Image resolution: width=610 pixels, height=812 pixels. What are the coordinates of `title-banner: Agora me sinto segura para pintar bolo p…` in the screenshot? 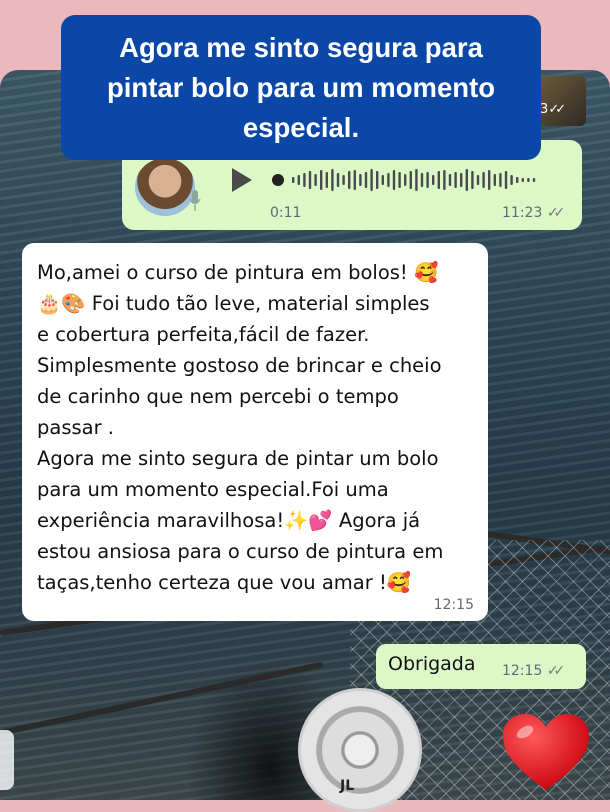 It's located at (301, 87).